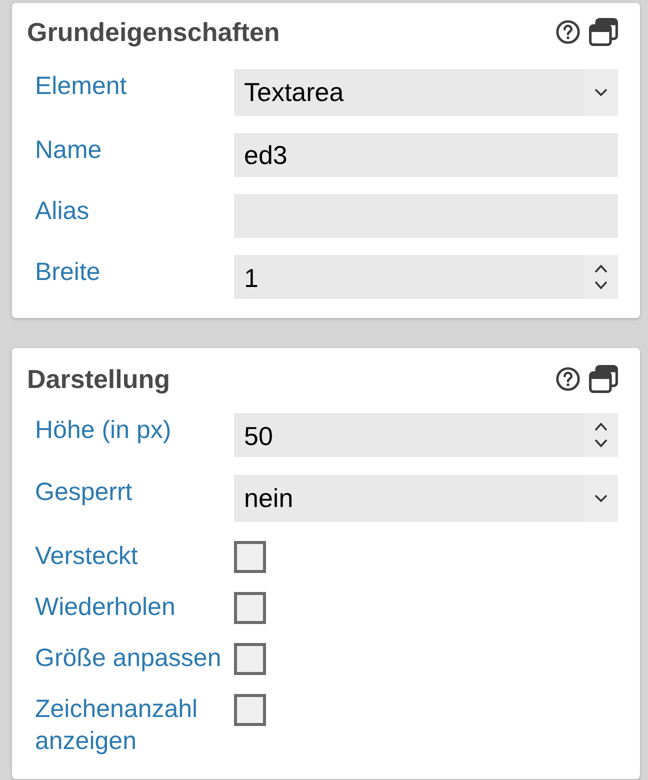 Image resolution: width=648 pixels, height=780 pixels. What do you see at coordinates (69, 150) in the screenshot?
I see `field-label: Name` at bounding box center [69, 150].